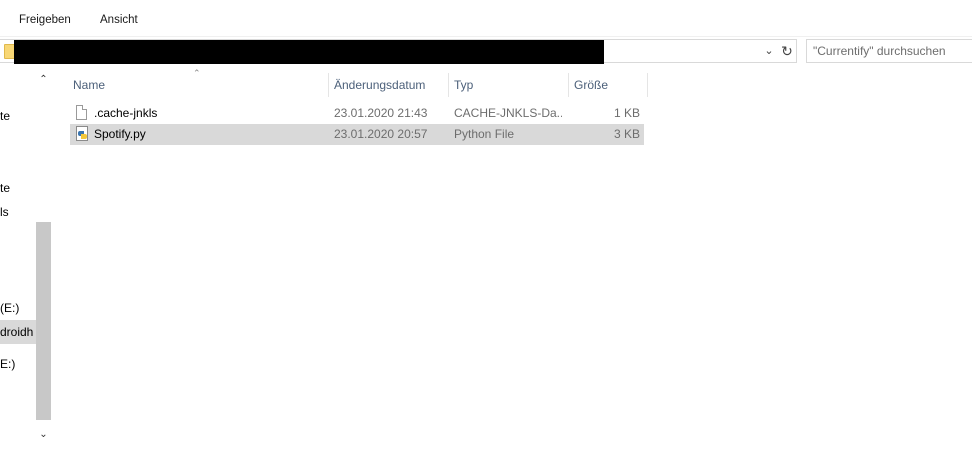 The image size is (972, 451). What do you see at coordinates (381, 134) in the screenshot?
I see `file-date: 23.01.2020 20:57` at bounding box center [381, 134].